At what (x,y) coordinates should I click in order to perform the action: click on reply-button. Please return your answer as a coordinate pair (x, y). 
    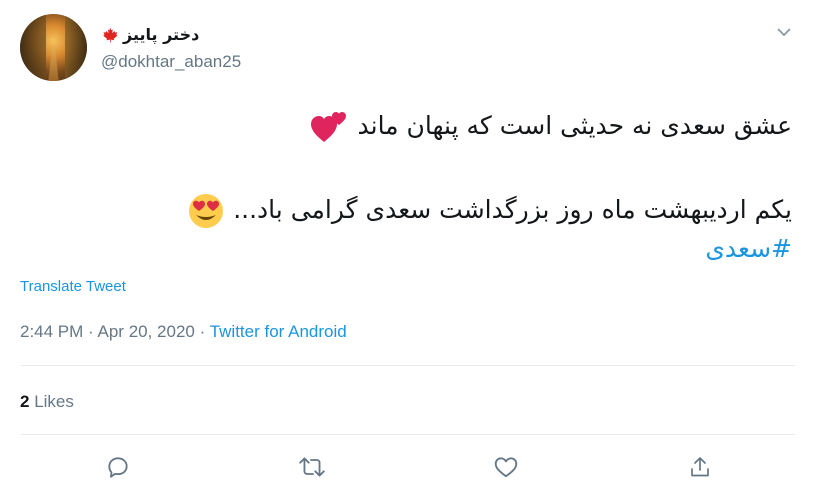
    Looking at the image, I should click on (118, 467).